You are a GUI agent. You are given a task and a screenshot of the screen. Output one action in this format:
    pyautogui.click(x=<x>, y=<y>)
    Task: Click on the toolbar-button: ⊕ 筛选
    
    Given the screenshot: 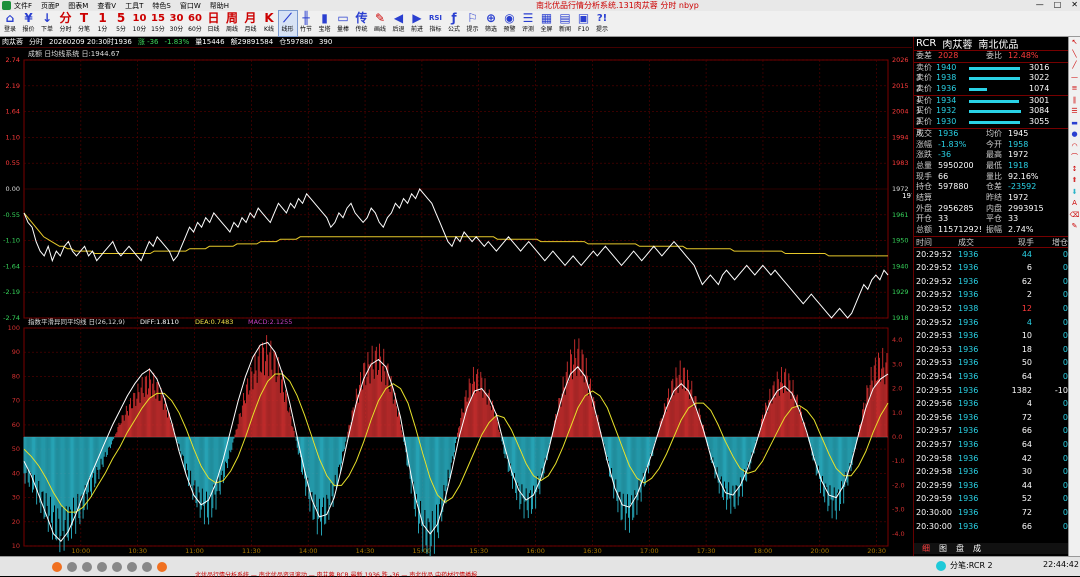 What is the action you would take?
    pyautogui.click(x=491, y=23)
    